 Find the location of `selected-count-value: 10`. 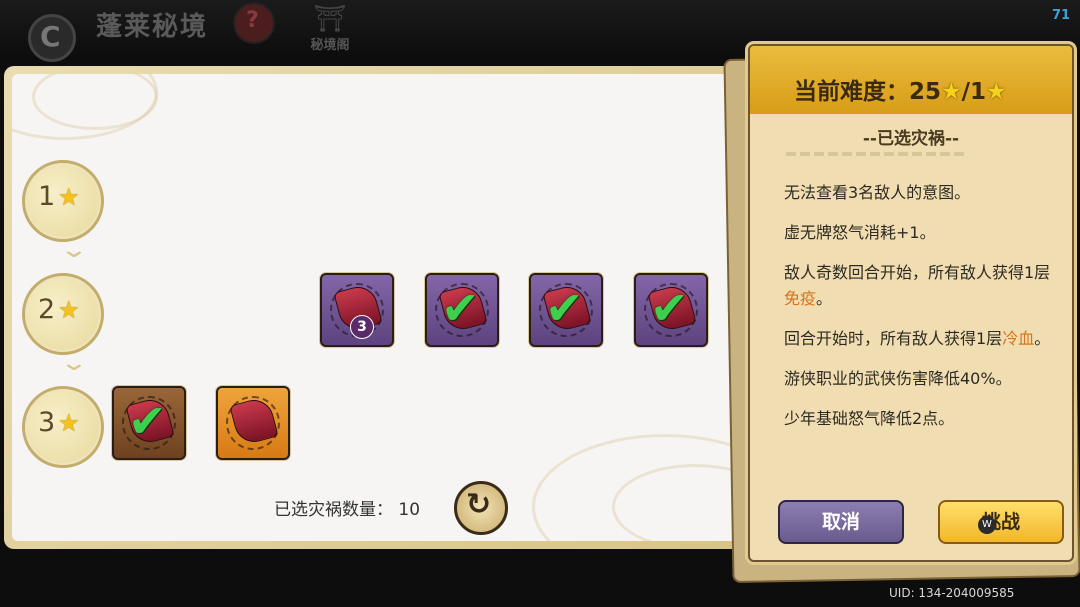

selected-count-value: 10 is located at coordinates (409, 510).